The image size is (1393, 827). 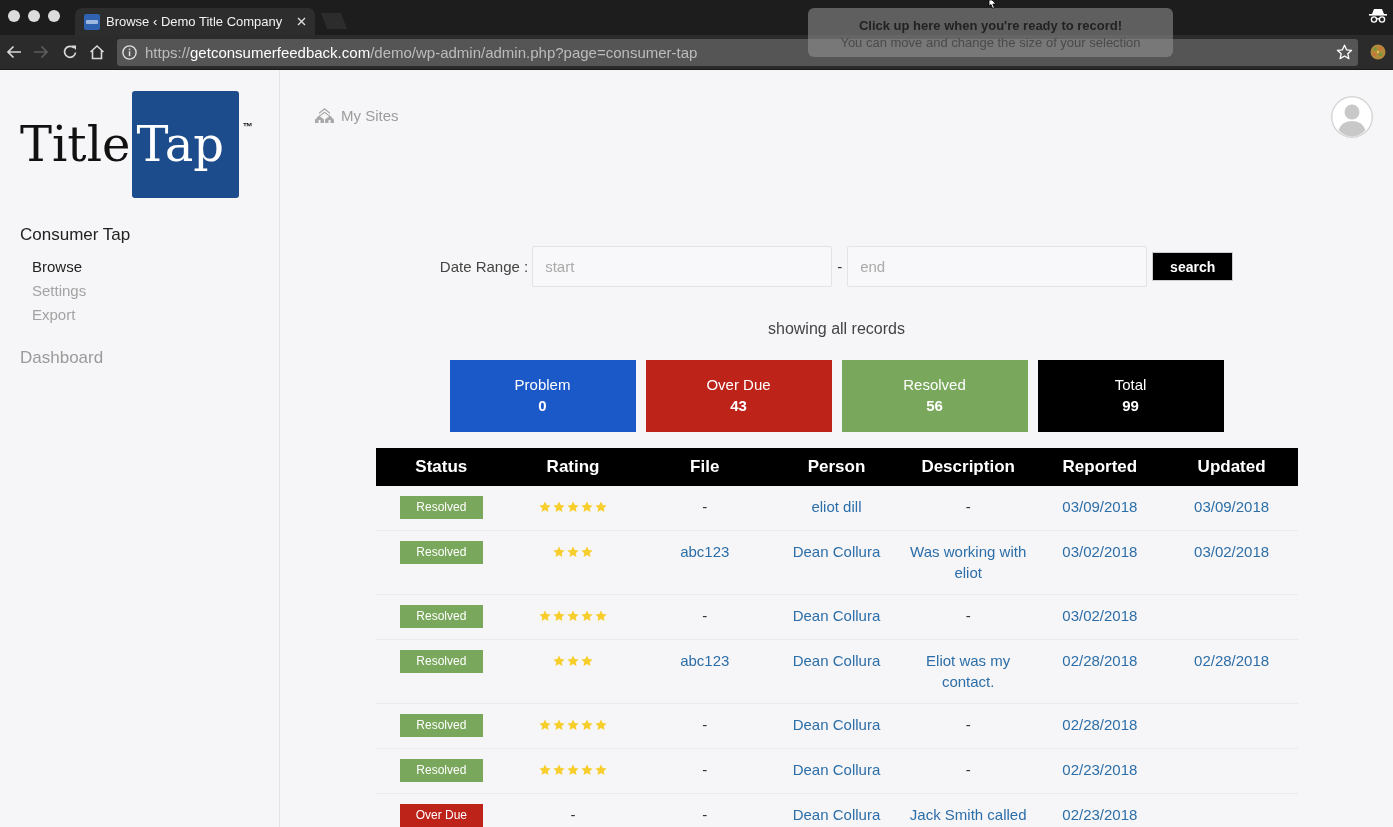 What do you see at coordinates (195, 21) in the screenshot?
I see `browser-tab: Browse ‹ Demo Title Company` at bounding box center [195, 21].